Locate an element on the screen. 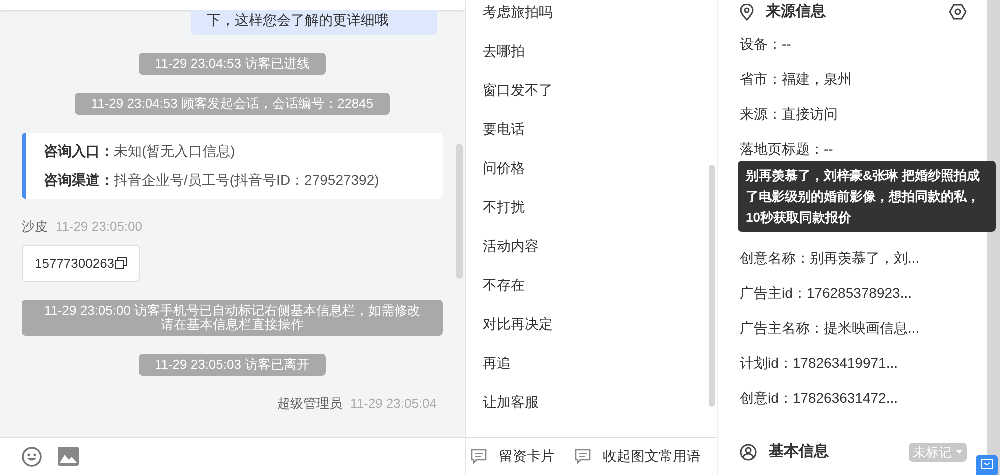 The width and height of the screenshot is (1000, 475). system-notice: 11-29 23:04:53 顾客发起会话，会话编号：22845 is located at coordinates (232, 104).